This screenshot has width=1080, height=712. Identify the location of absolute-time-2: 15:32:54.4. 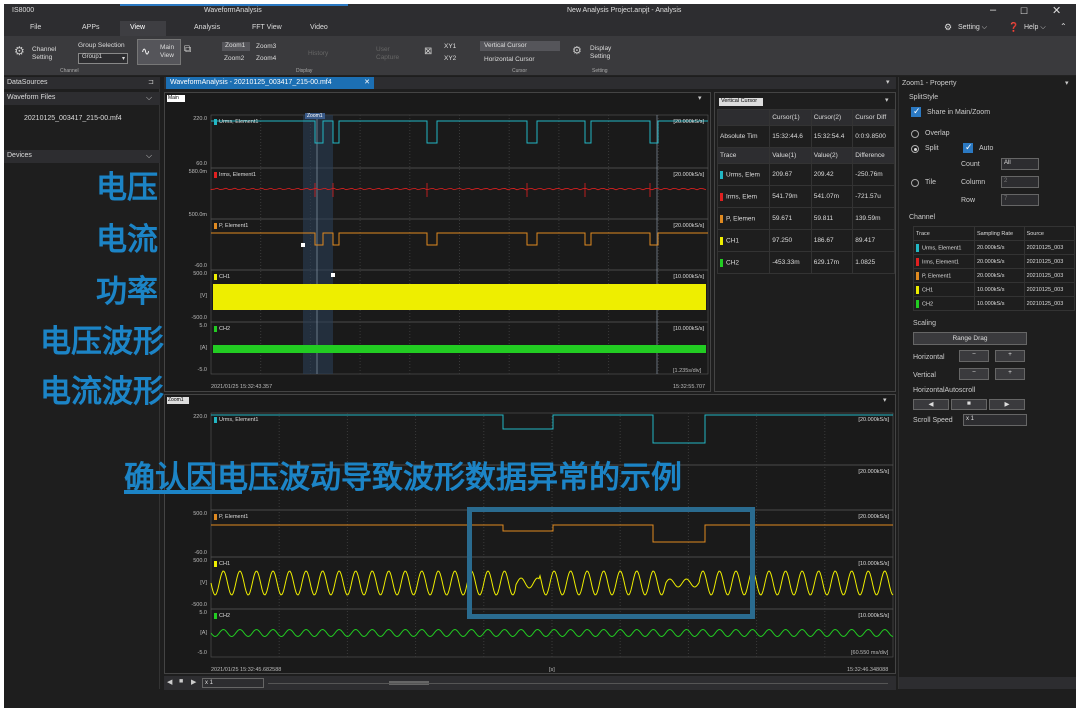
(832, 136).